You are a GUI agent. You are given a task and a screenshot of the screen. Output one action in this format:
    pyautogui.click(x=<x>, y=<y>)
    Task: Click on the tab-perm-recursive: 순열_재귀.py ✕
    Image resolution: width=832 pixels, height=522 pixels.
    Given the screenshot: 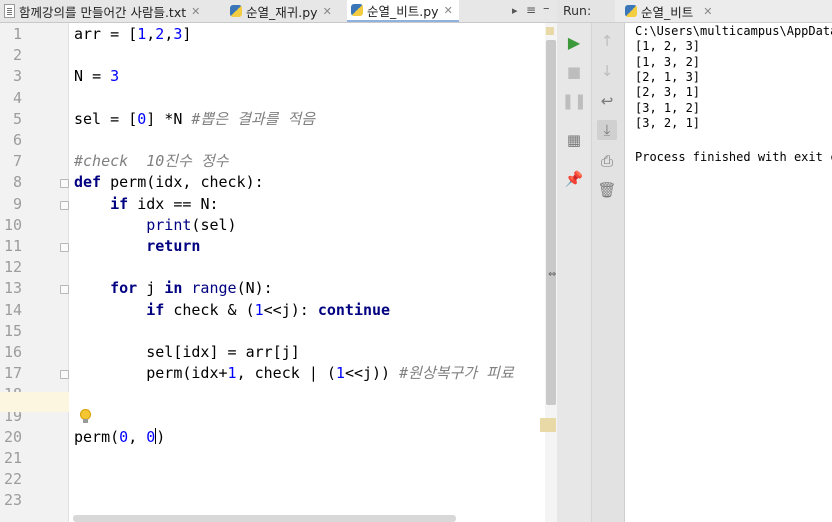 What is the action you would take?
    pyautogui.click(x=281, y=11)
    